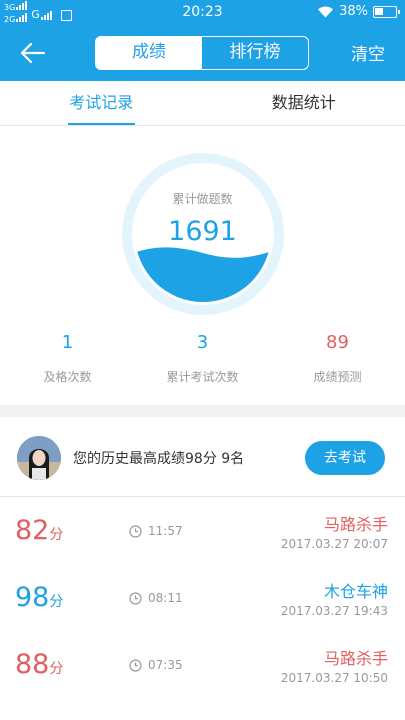  I want to click on tab-exam-records: 考试记录, so click(101, 103).